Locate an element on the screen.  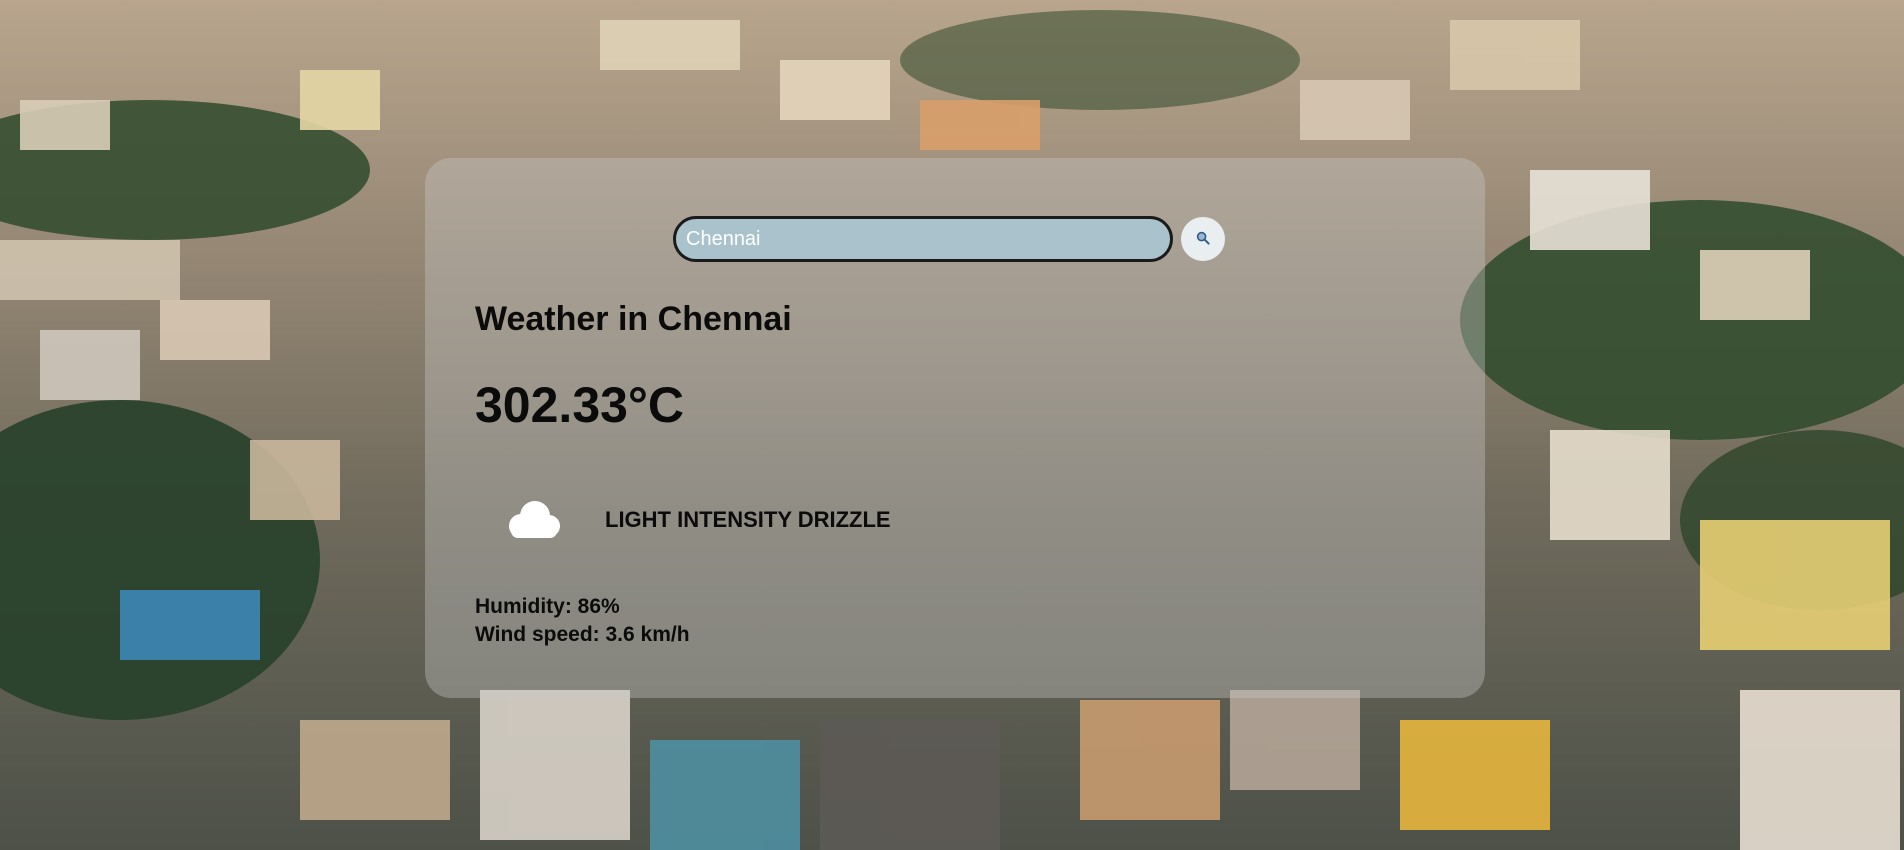
search-bar is located at coordinates (949, 239).